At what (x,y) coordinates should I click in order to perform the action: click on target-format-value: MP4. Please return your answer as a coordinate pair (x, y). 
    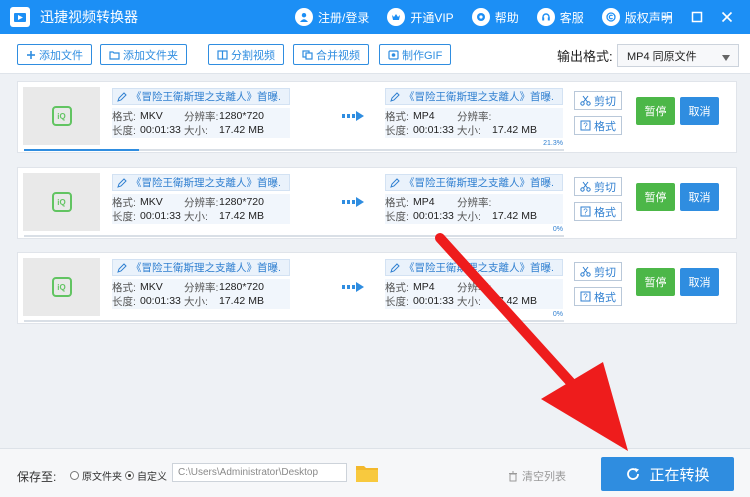
    Looking at the image, I should click on (424, 287).